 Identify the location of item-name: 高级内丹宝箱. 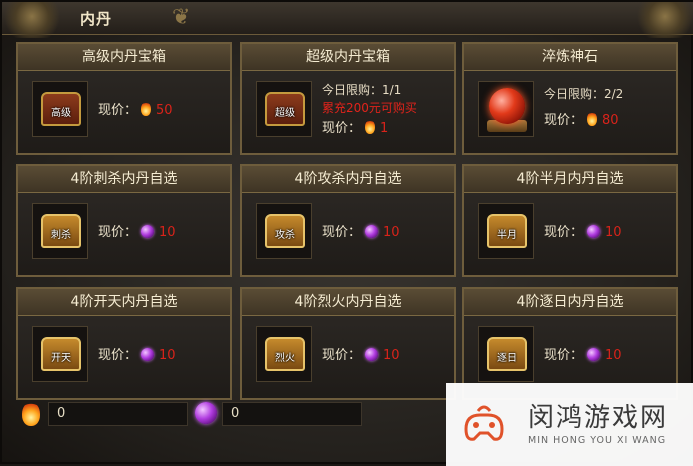
(124, 57).